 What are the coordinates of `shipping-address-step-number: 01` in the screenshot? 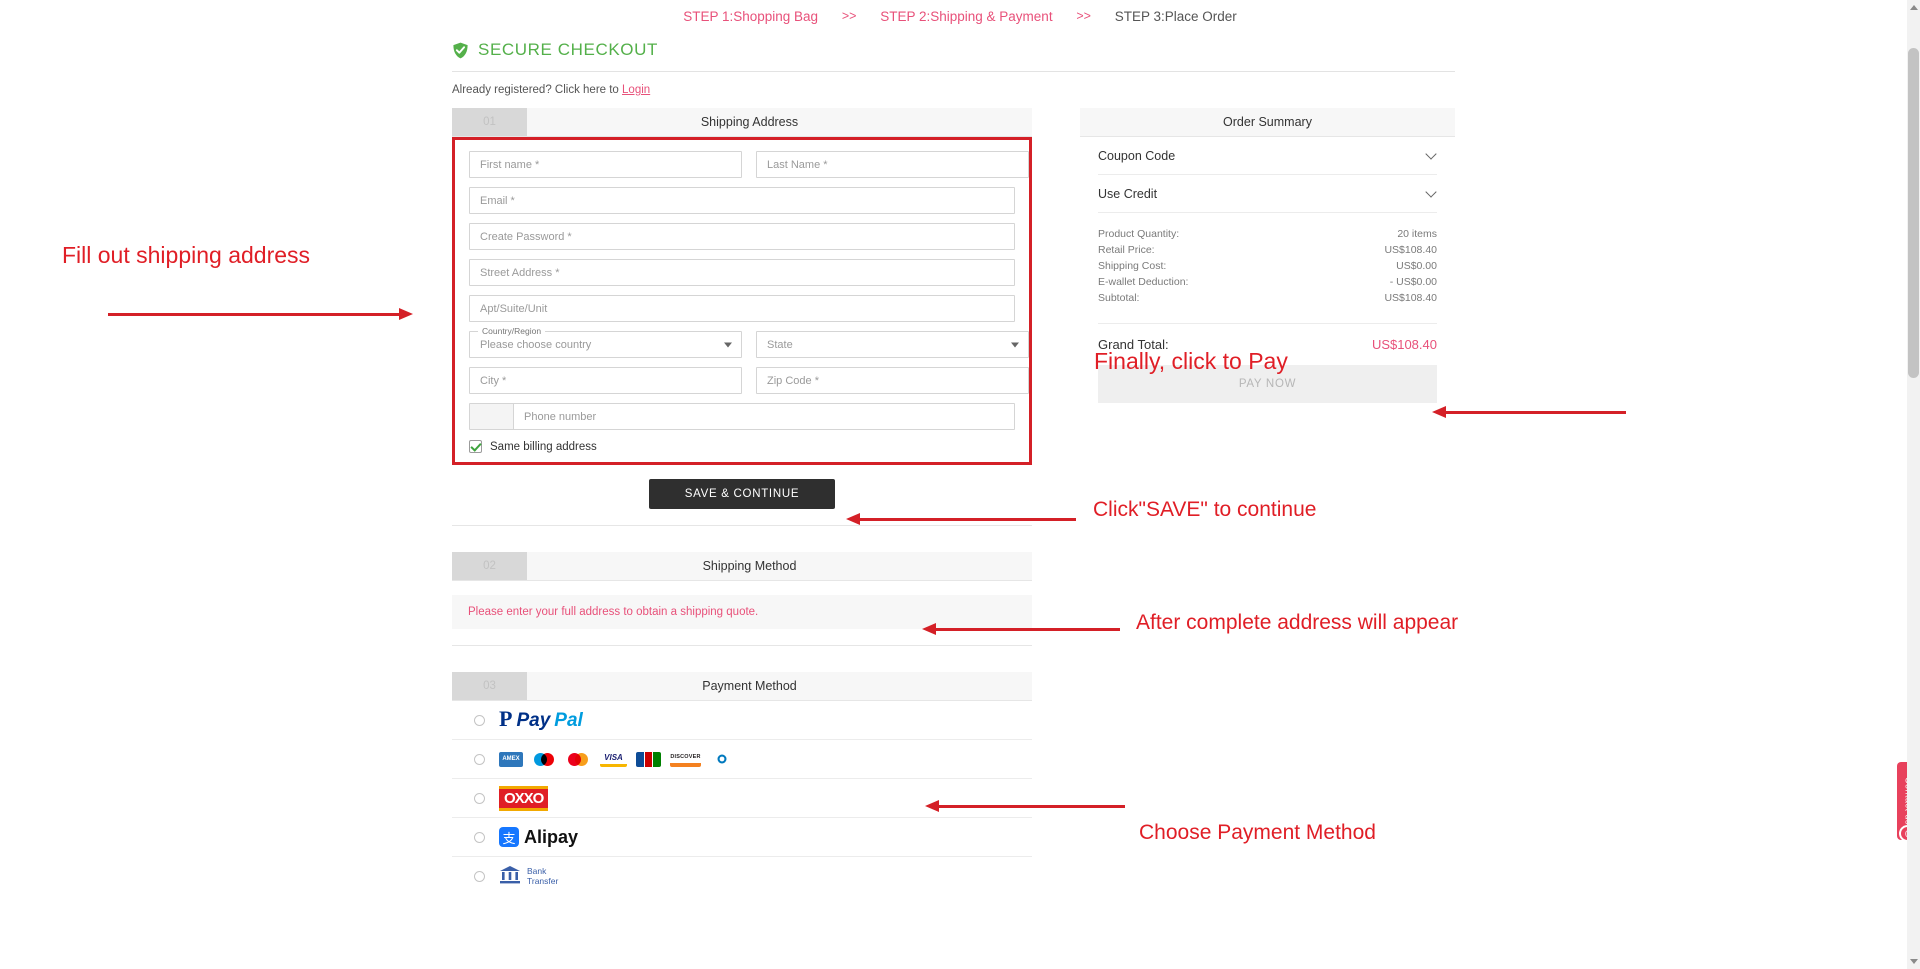 It's located at (489, 122).